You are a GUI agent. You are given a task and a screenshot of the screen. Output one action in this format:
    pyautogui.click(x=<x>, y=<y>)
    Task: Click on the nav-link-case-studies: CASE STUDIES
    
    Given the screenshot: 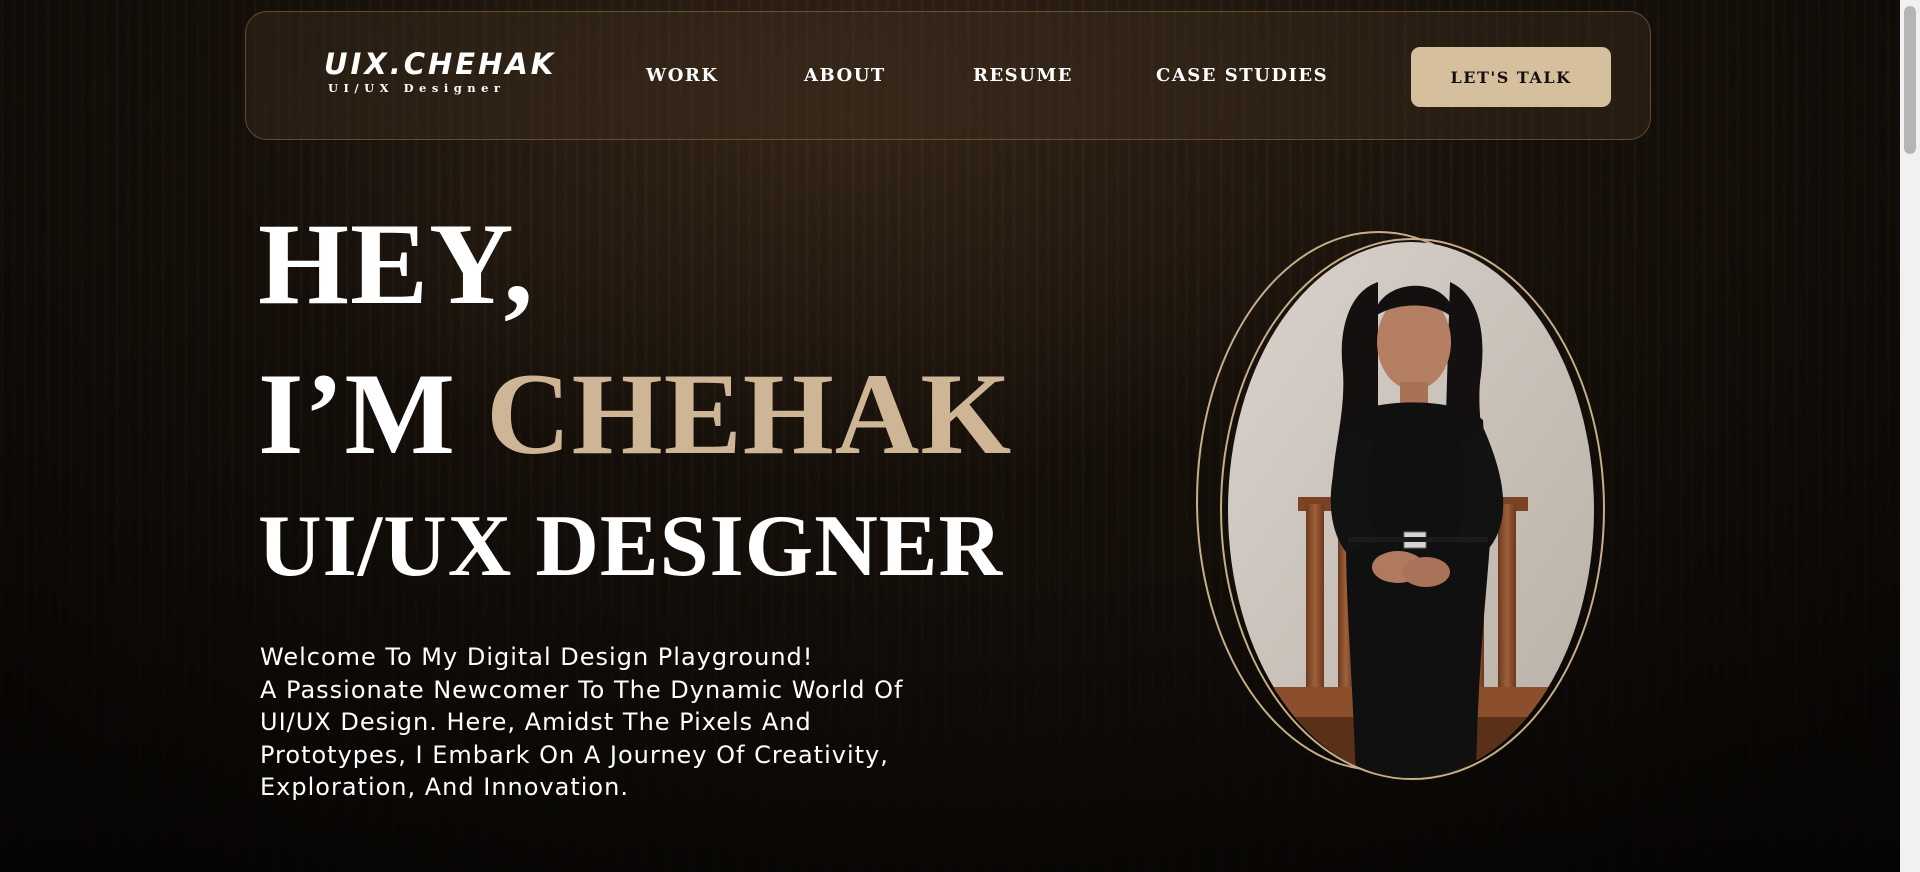 What is the action you would take?
    pyautogui.click(x=1242, y=76)
    